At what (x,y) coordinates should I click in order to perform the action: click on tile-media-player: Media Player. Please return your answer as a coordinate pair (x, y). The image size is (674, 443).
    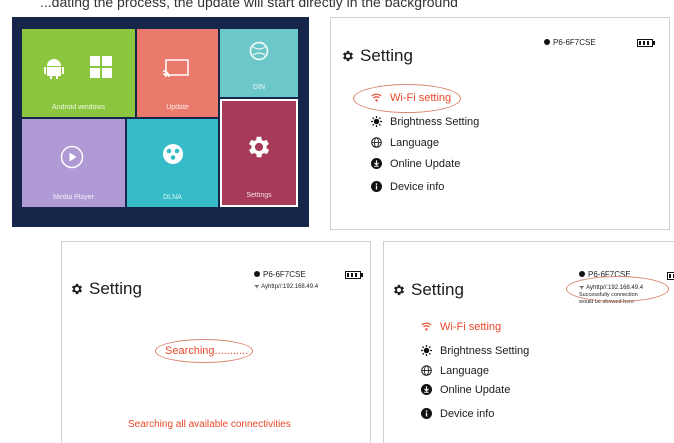
    Looking at the image, I should click on (73, 163).